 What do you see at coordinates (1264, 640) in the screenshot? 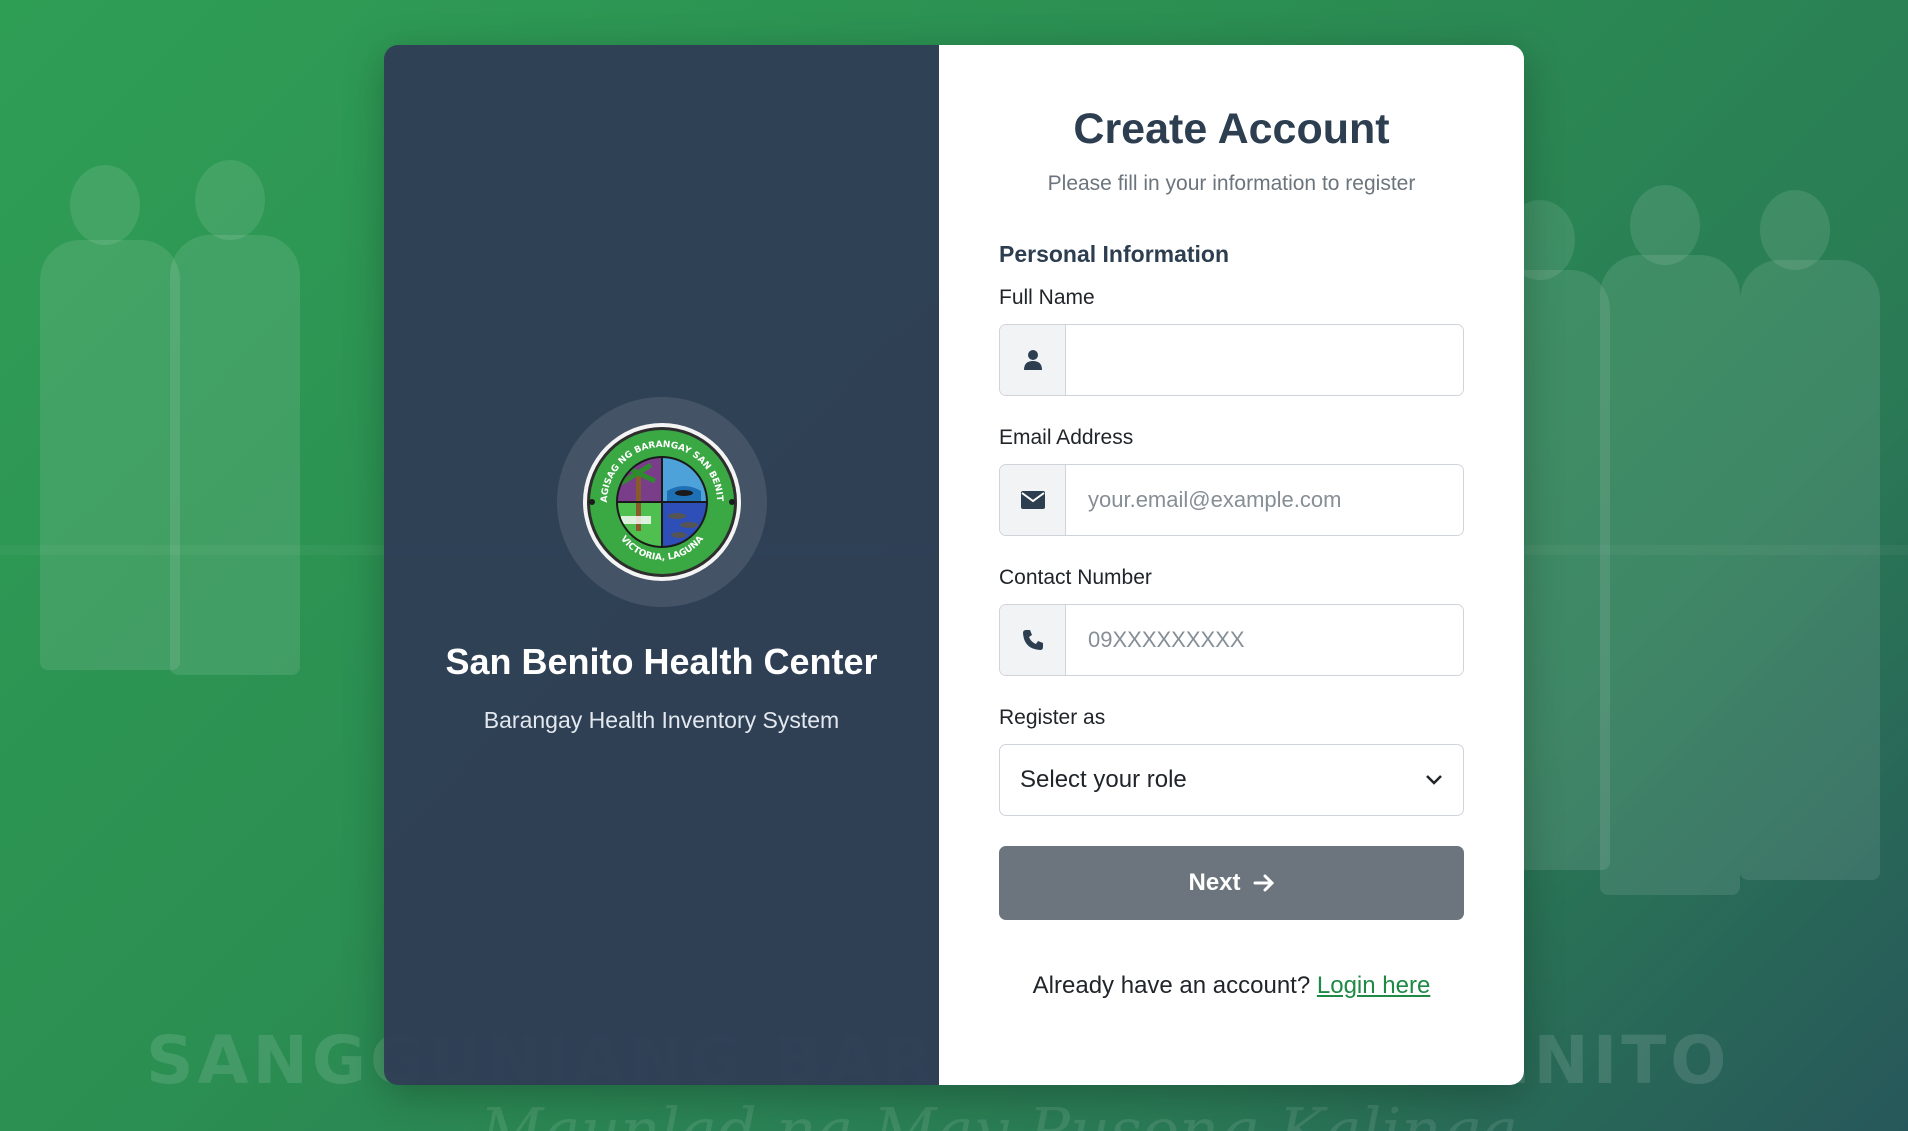
I see `contact-input` at bounding box center [1264, 640].